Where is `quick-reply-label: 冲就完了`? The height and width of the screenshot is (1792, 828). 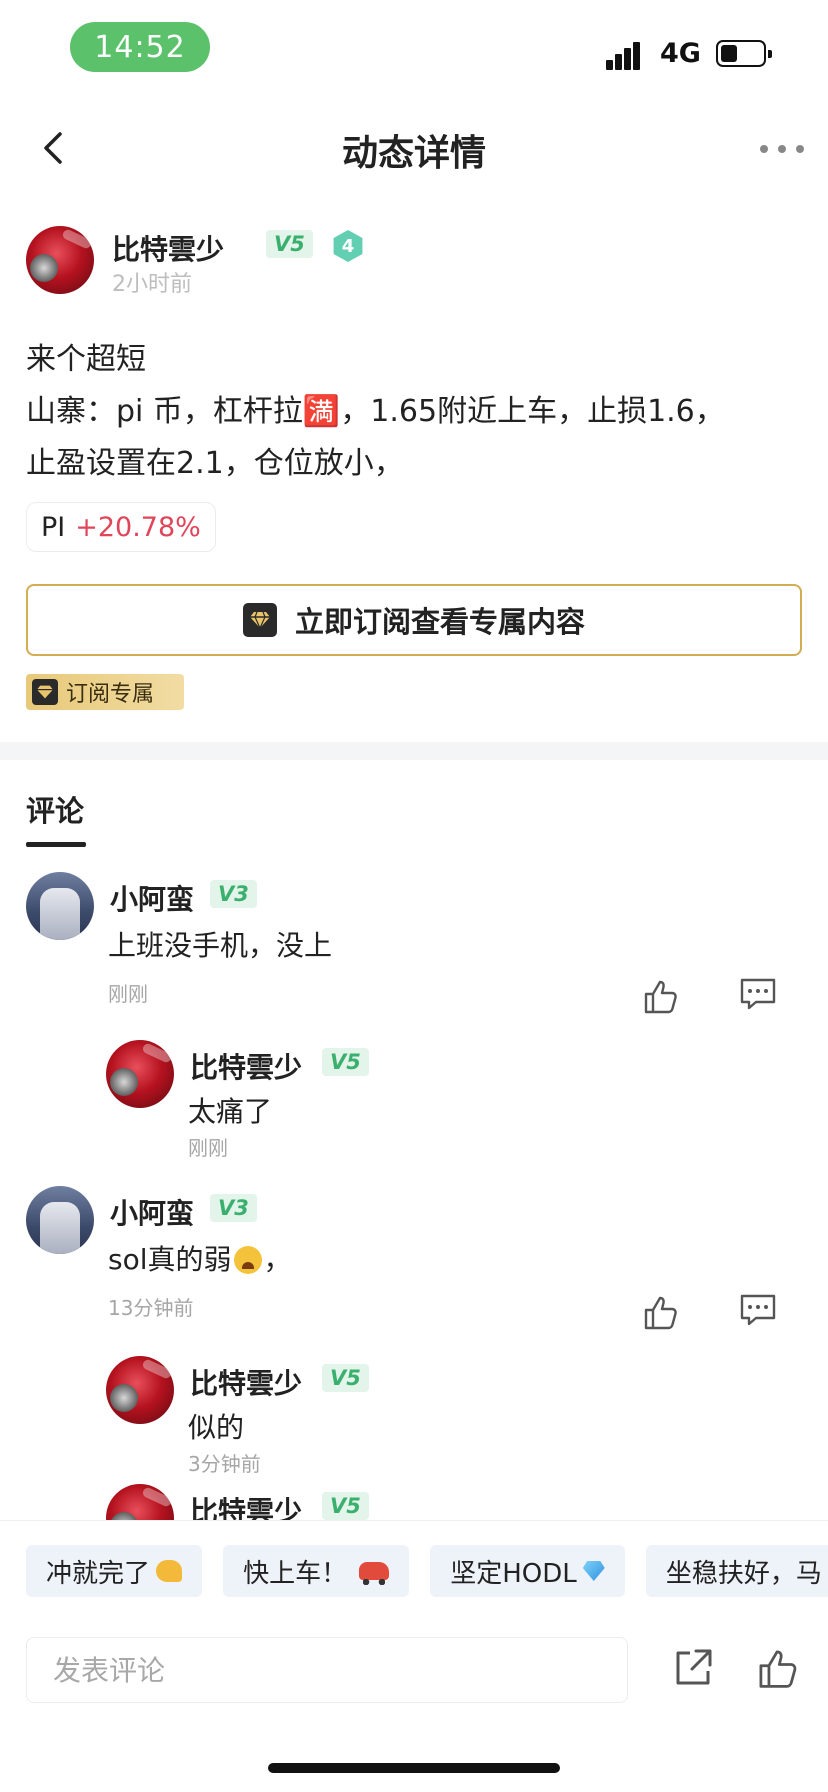 quick-reply-label: 冲就完了 is located at coordinates (98, 1573).